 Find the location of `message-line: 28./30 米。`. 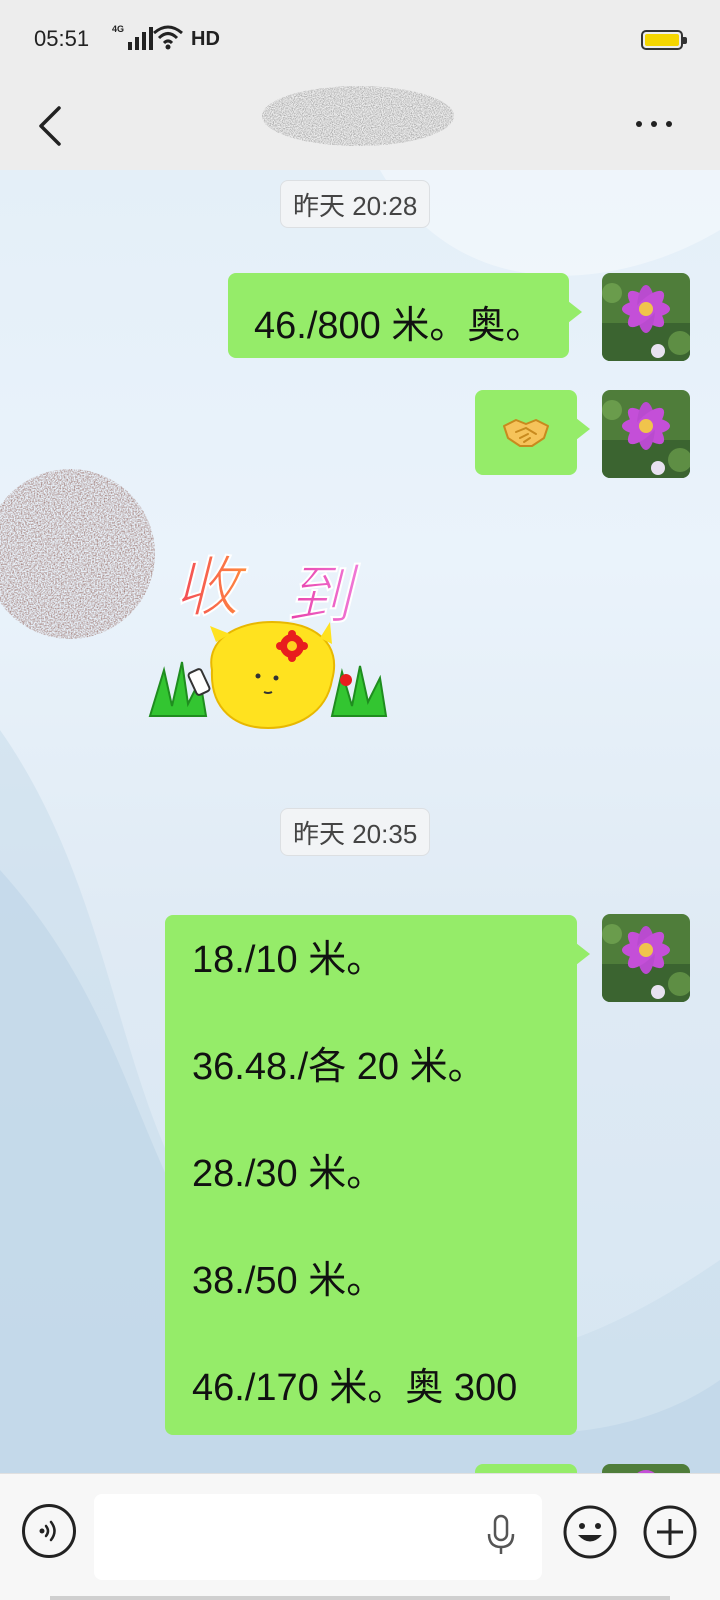

message-line: 28./30 米。 is located at coordinates (288, 1174).